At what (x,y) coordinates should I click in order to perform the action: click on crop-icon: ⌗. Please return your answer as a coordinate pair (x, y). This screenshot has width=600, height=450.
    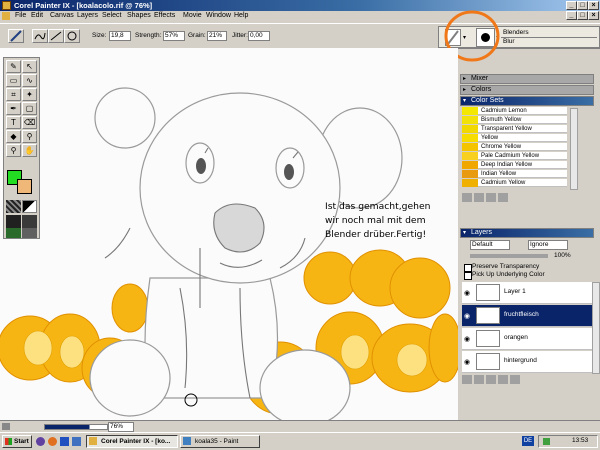
    Looking at the image, I should click on (13, 94).